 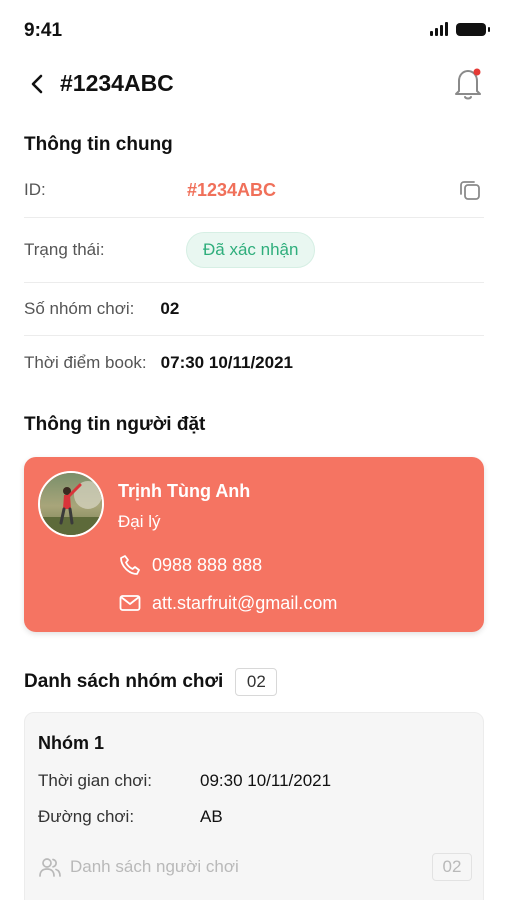 What do you see at coordinates (253, 29) in the screenshot?
I see `status-bar: 9:41` at bounding box center [253, 29].